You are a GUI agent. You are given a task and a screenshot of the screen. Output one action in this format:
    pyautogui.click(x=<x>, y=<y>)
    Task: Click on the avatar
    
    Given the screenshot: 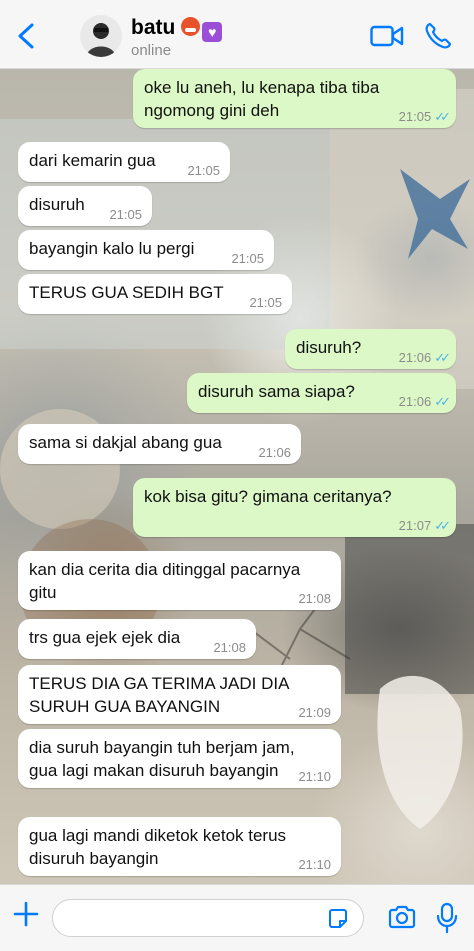 What is the action you would take?
    pyautogui.click(x=101, y=36)
    